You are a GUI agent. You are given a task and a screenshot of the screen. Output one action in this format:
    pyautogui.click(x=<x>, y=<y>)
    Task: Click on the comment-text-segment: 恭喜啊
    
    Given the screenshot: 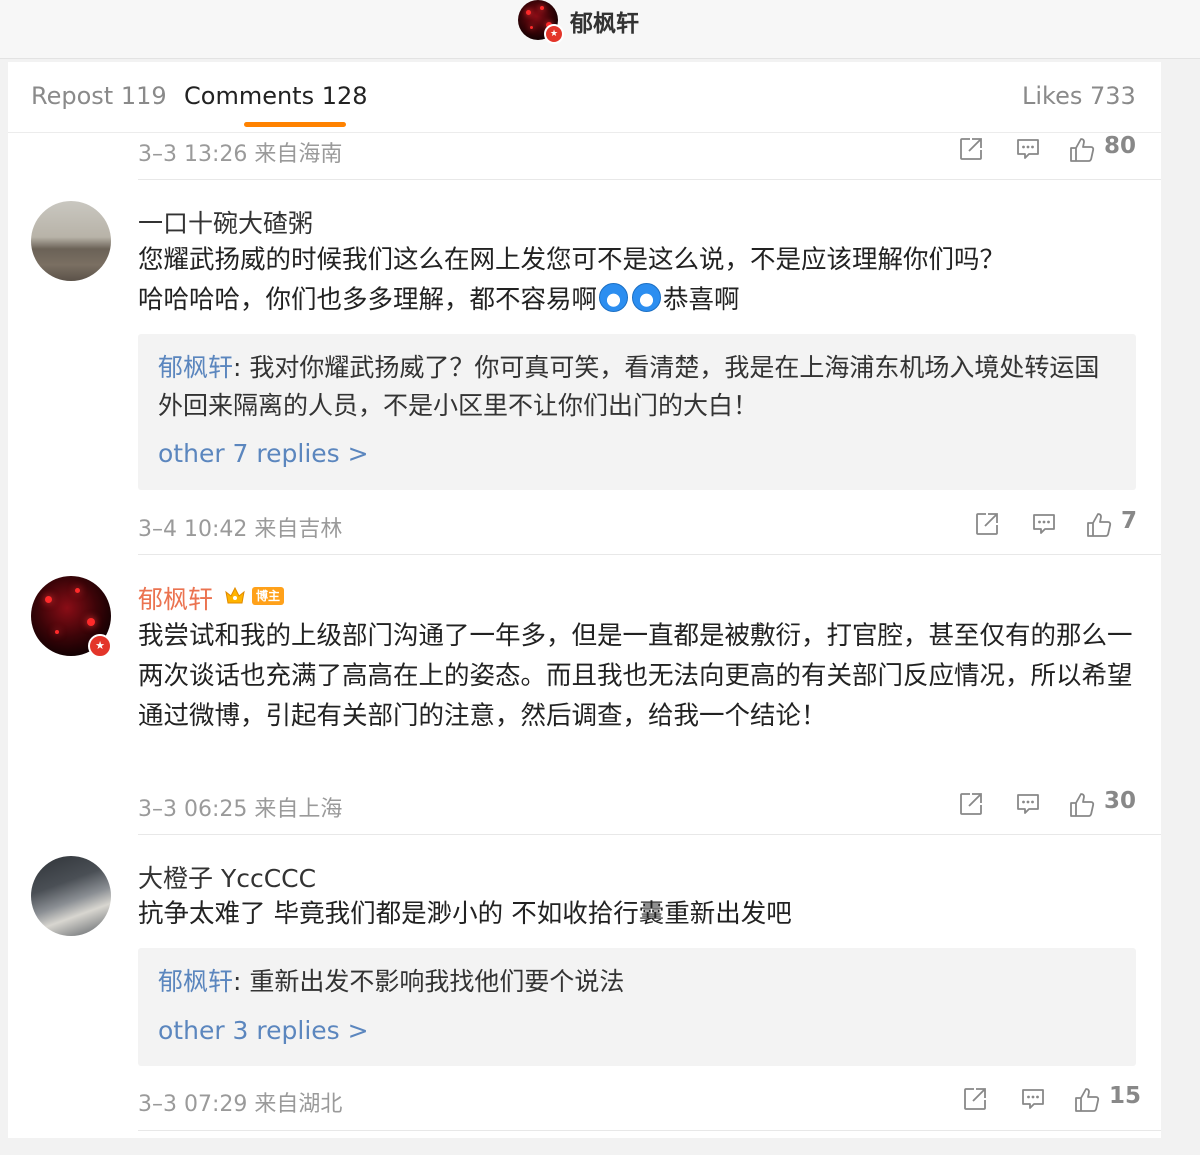 What is the action you would take?
    pyautogui.click(x=701, y=300)
    